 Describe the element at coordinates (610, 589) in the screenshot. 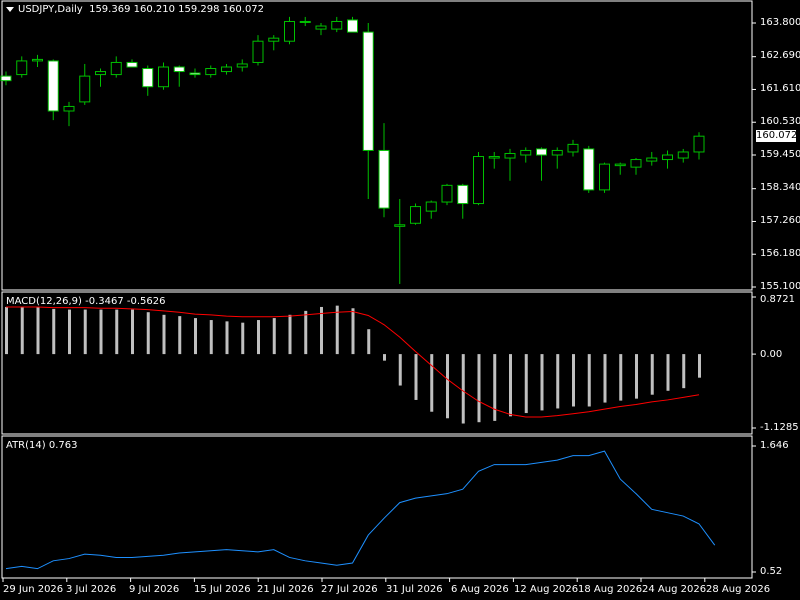

I see `time-axis-label: 18 Aug 2026` at that location.